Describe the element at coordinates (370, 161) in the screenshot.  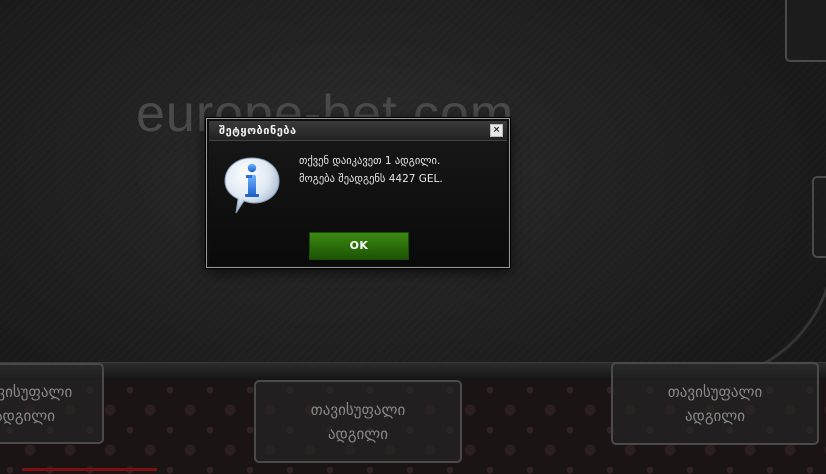
I see `message-line-1: თქვენ დაიკავეთ 1 ადგილი.` at that location.